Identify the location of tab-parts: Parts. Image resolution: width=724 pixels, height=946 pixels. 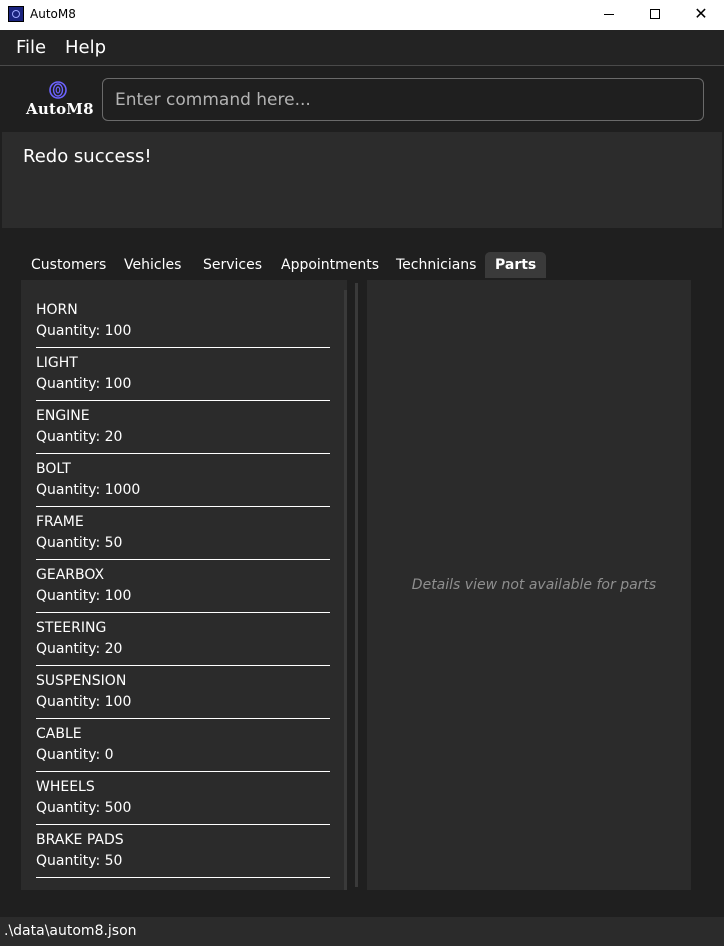
(516, 265).